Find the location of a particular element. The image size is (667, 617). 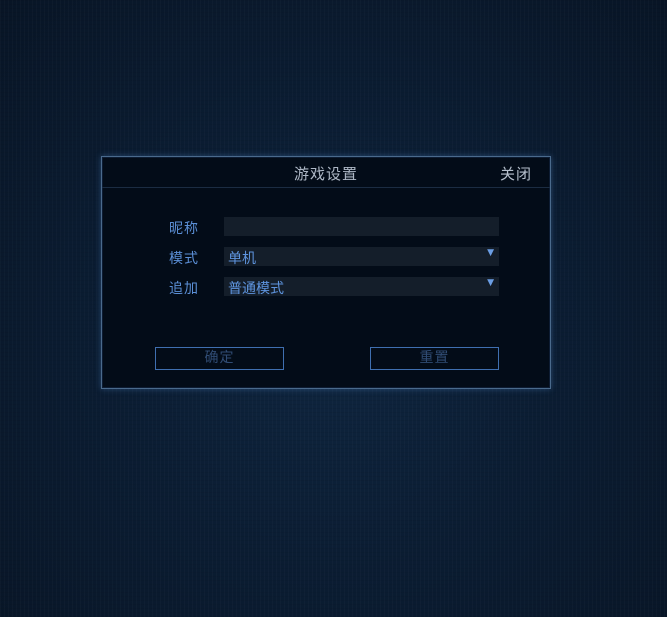

dialog-title-bar: 游戏设置 关闭 is located at coordinates (326, 172).